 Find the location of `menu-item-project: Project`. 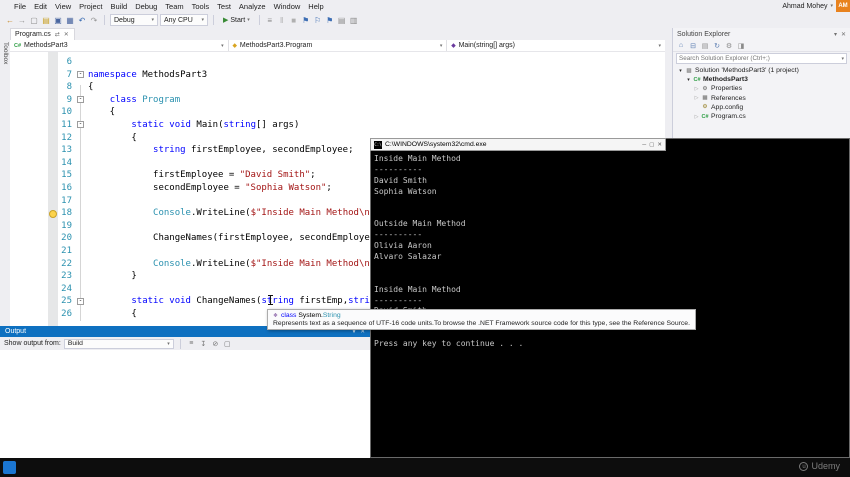

menu-item-project: Project is located at coordinates (90, 6).